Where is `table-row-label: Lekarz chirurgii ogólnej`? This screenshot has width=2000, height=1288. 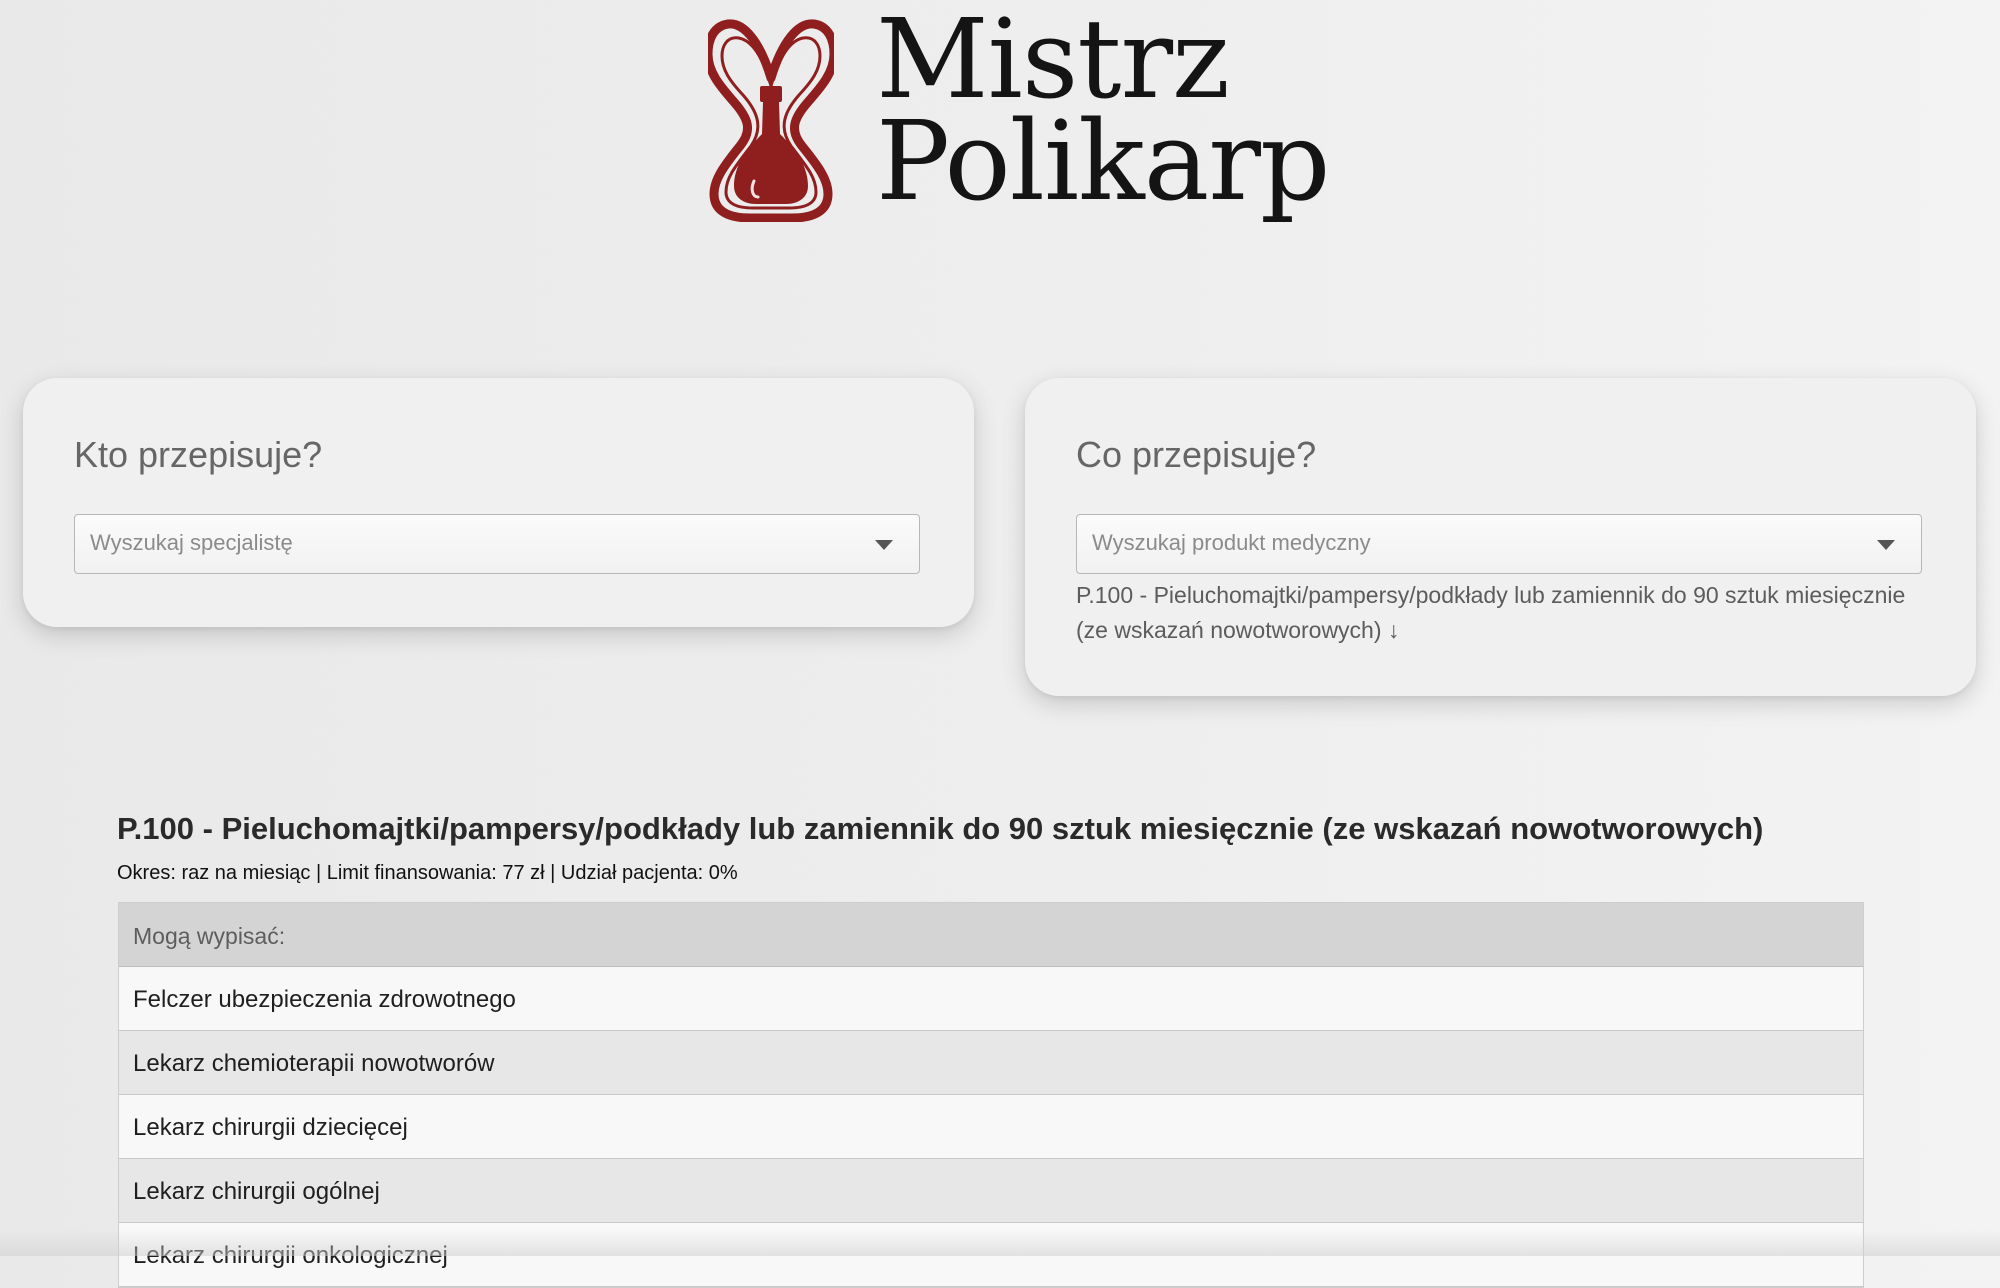
table-row-label: Lekarz chirurgii ogólnej is located at coordinates (256, 1191).